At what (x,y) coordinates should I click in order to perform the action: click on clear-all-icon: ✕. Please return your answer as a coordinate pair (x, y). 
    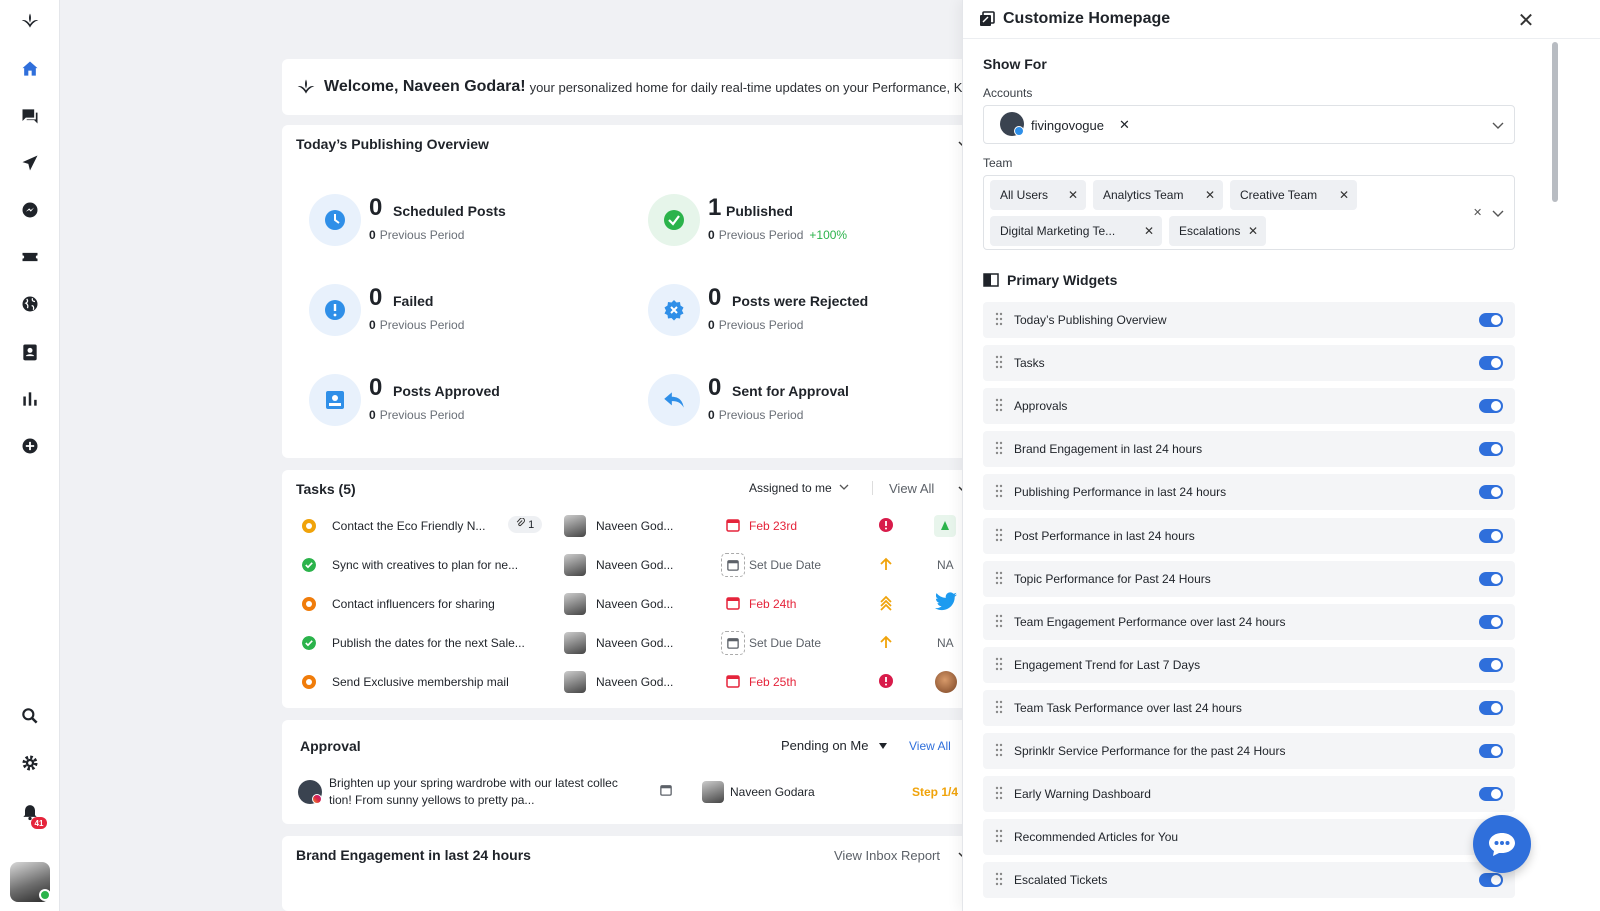
    Looking at the image, I should click on (1477, 212).